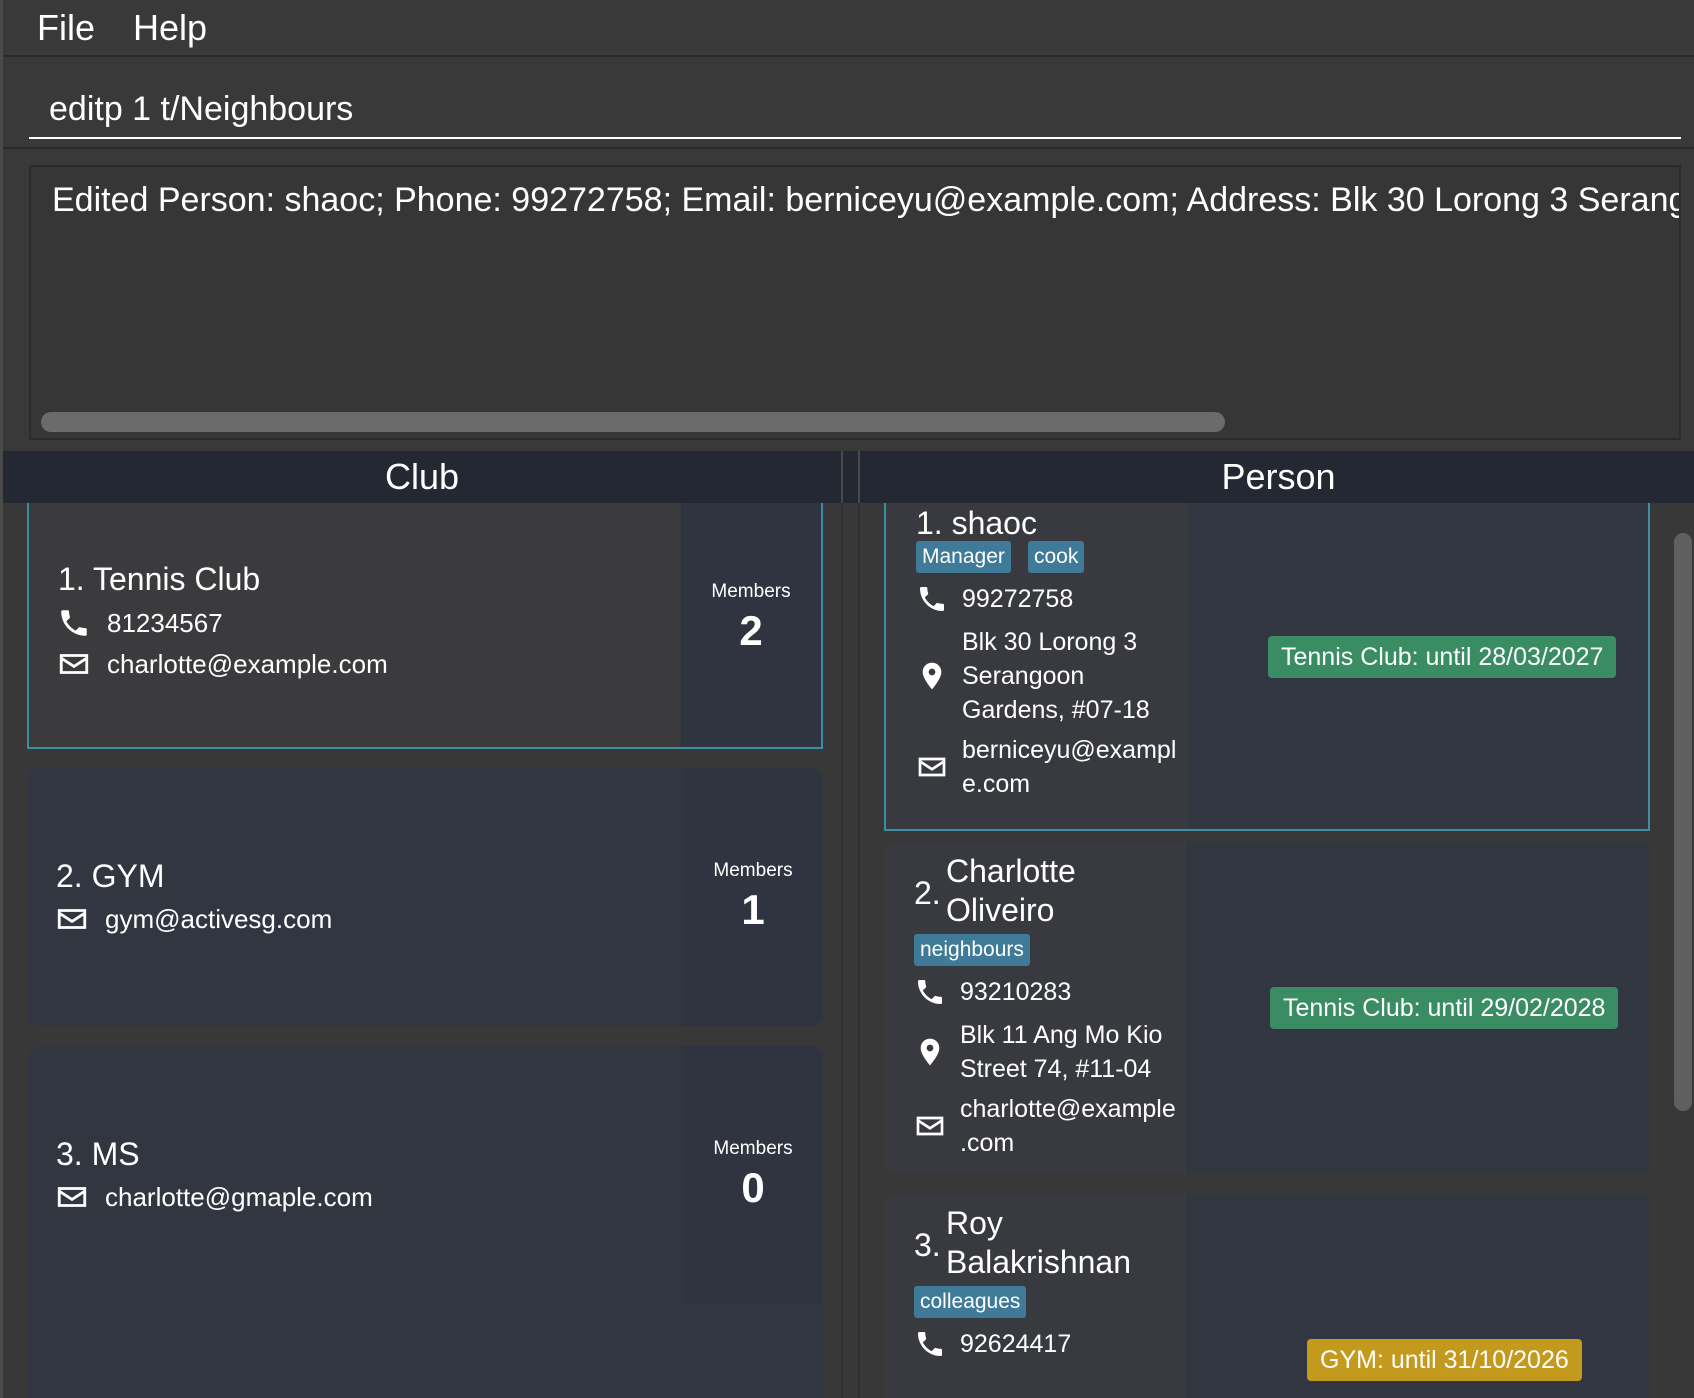  I want to click on person-tag: colleagues, so click(970, 1302).